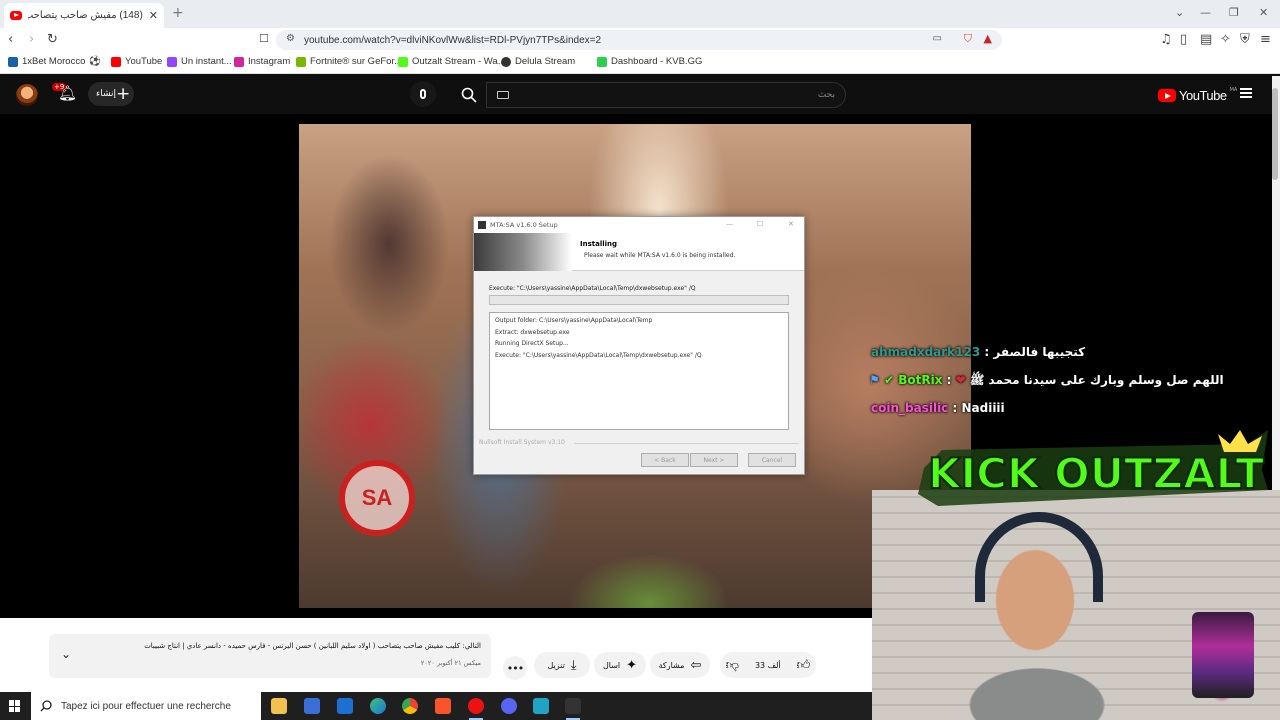 The image size is (1280, 720). Describe the element at coordinates (1225, 39) in the screenshot. I see `leo-icon: ✧` at that location.